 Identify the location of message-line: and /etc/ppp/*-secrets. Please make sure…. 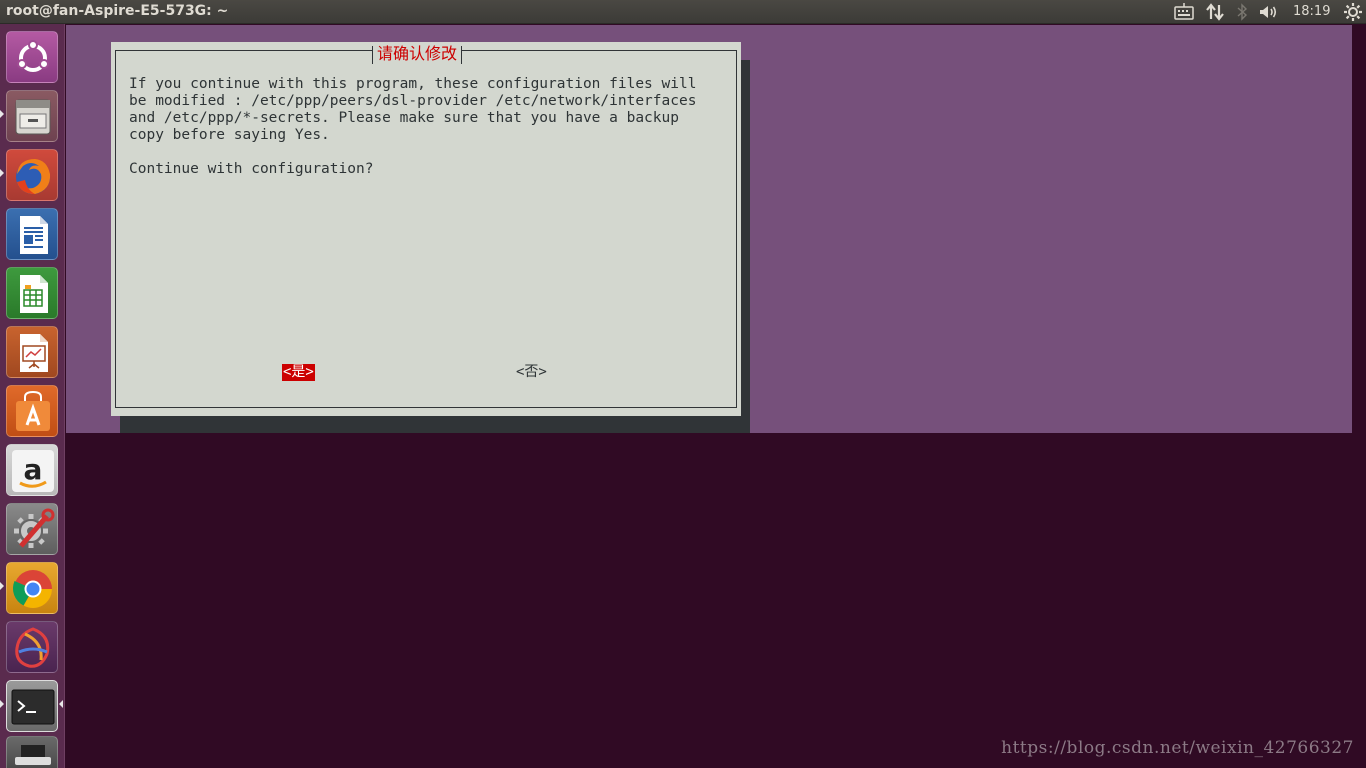
(404, 118).